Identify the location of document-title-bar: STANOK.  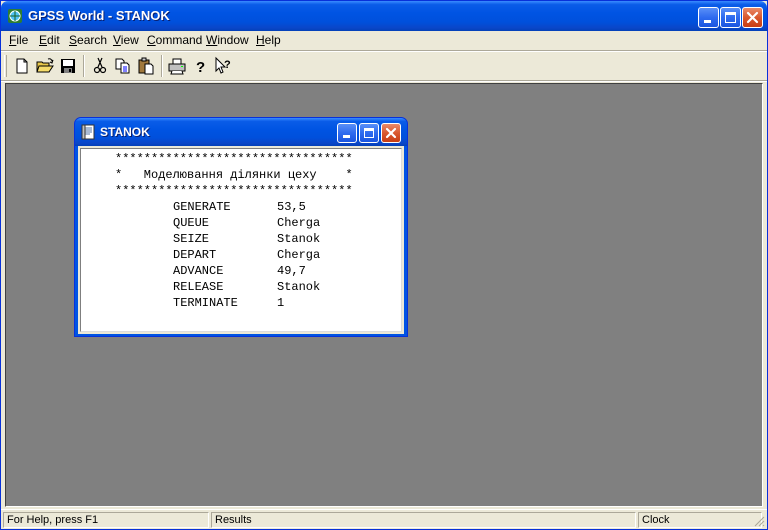
(241, 132).